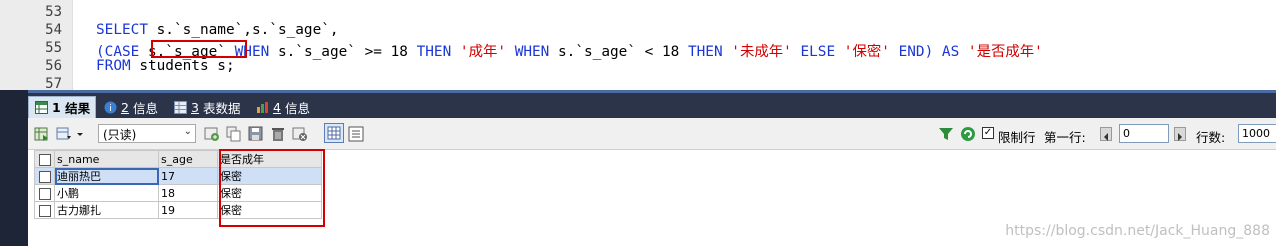  Describe the element at coordinates (988, 133) in the screenshot. I see `limit-rows-checkbox: ✓` at that location.